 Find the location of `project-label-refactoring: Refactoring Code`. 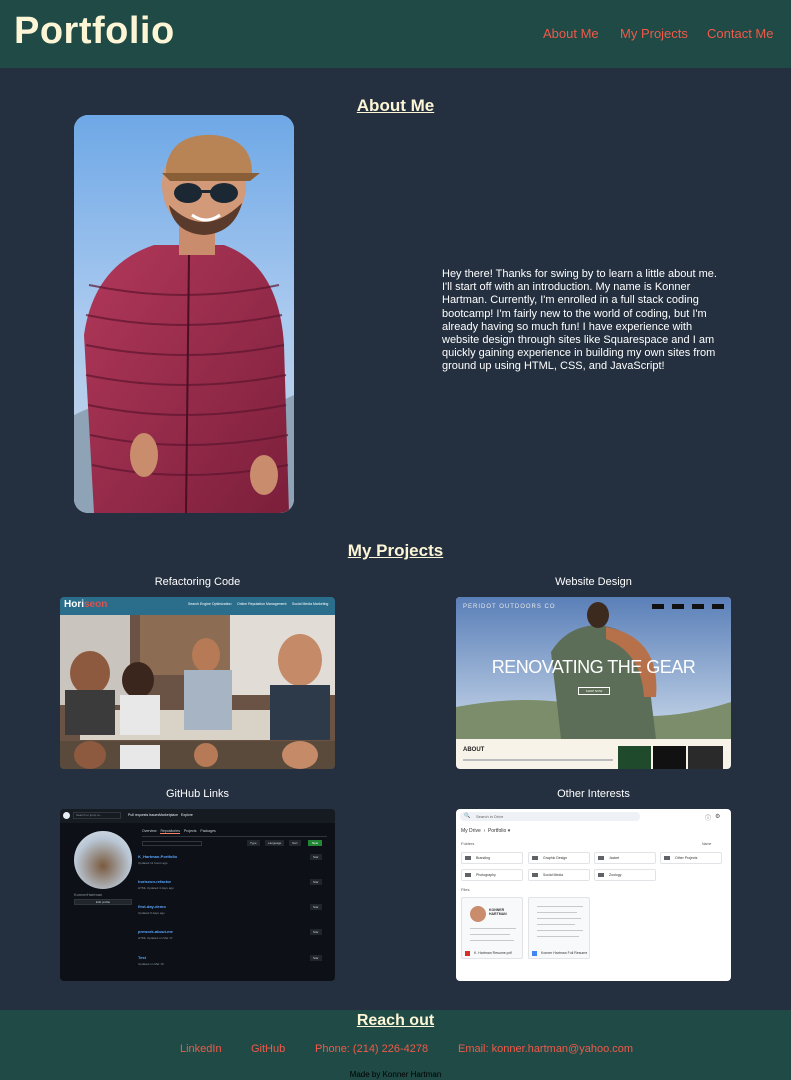

project-label-refactoring: Refactoring Code is located at coordinates (197, 582).